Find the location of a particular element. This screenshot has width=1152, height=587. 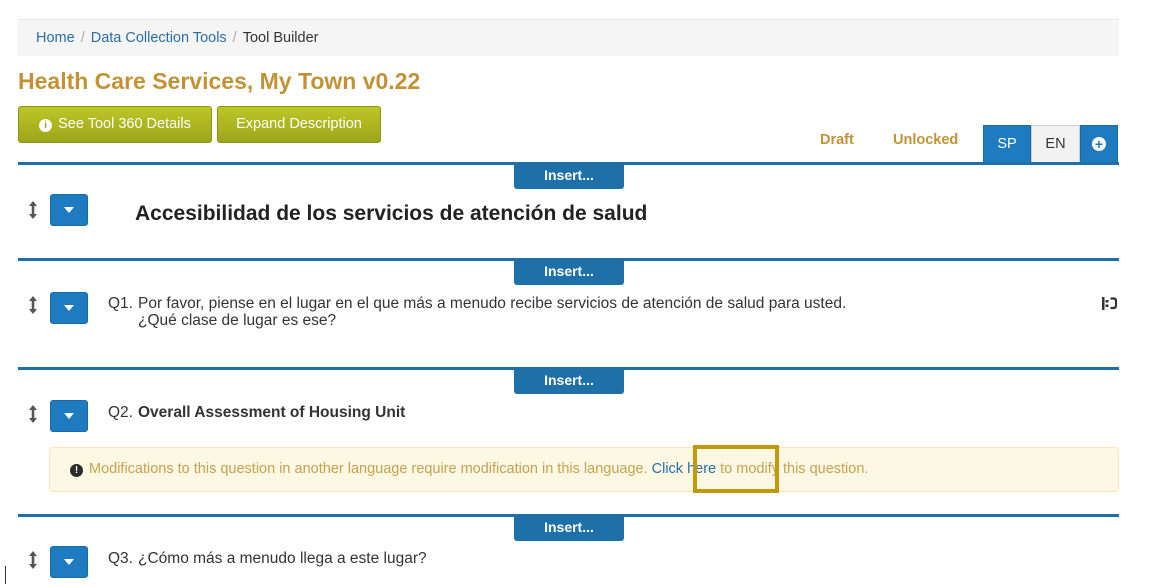

highlight-box is located at coordinates (736, 469).